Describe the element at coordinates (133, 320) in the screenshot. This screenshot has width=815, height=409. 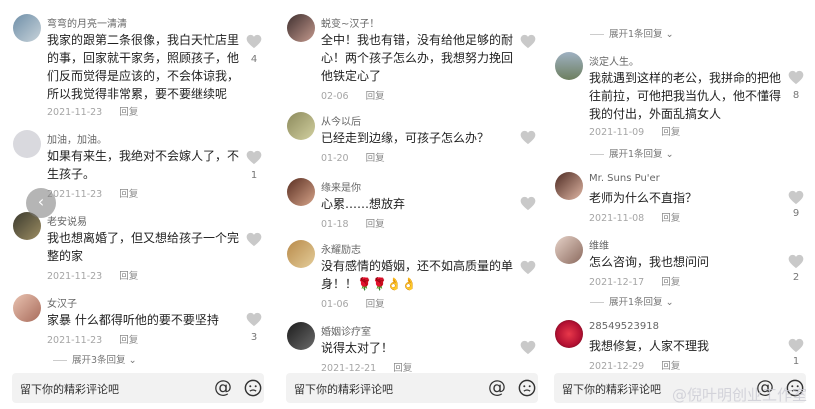
I see `comment-text: 家暴 什么都得听他的要不要坚持` at that location.